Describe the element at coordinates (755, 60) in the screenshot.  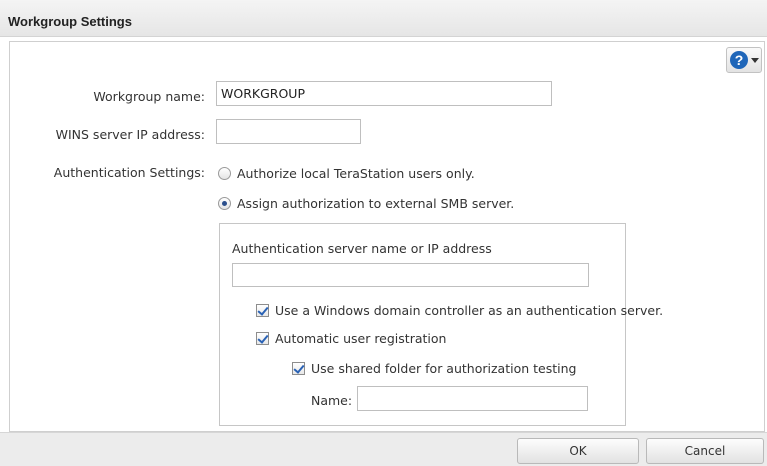
I see `chevron-down-icon` at that location.